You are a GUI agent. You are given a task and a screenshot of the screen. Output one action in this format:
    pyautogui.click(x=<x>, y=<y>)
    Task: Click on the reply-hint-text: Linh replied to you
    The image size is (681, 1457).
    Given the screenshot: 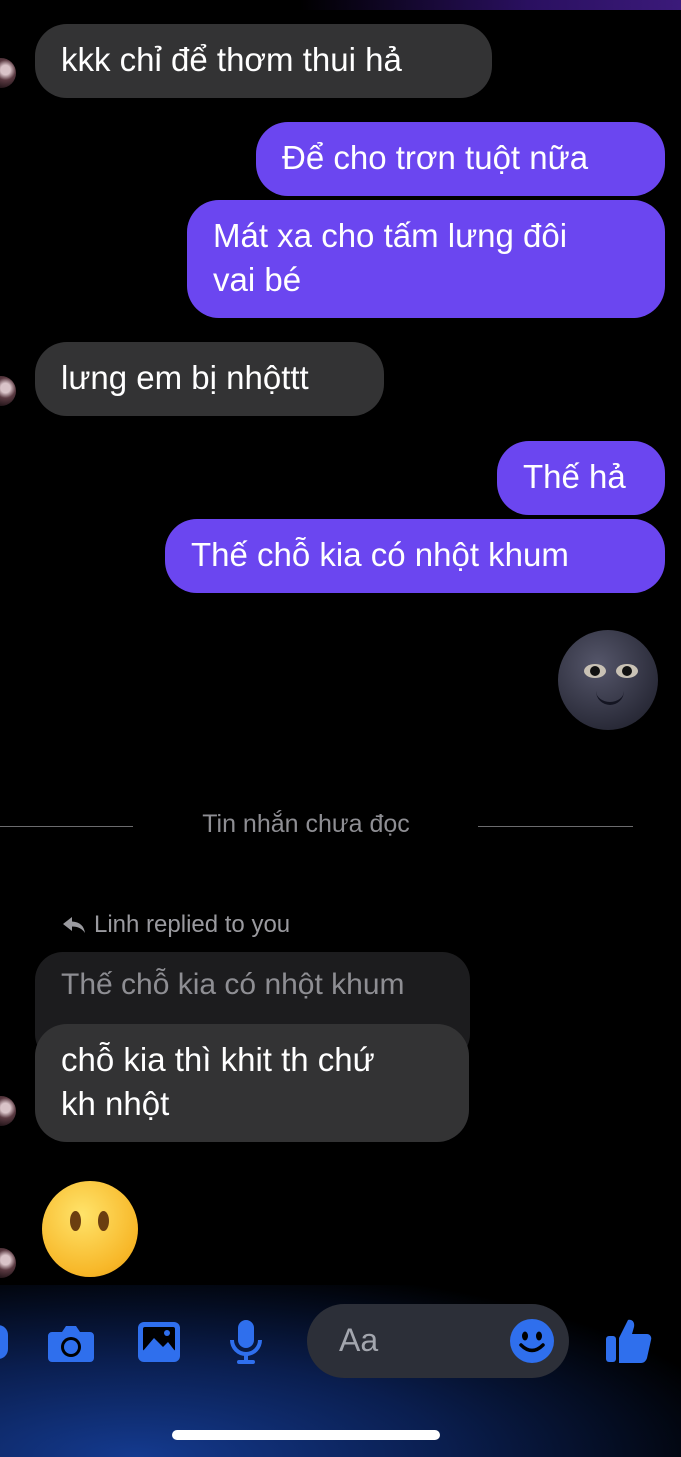 What is the action you would take?
    pyautogui.click(x=192, y=924)
    